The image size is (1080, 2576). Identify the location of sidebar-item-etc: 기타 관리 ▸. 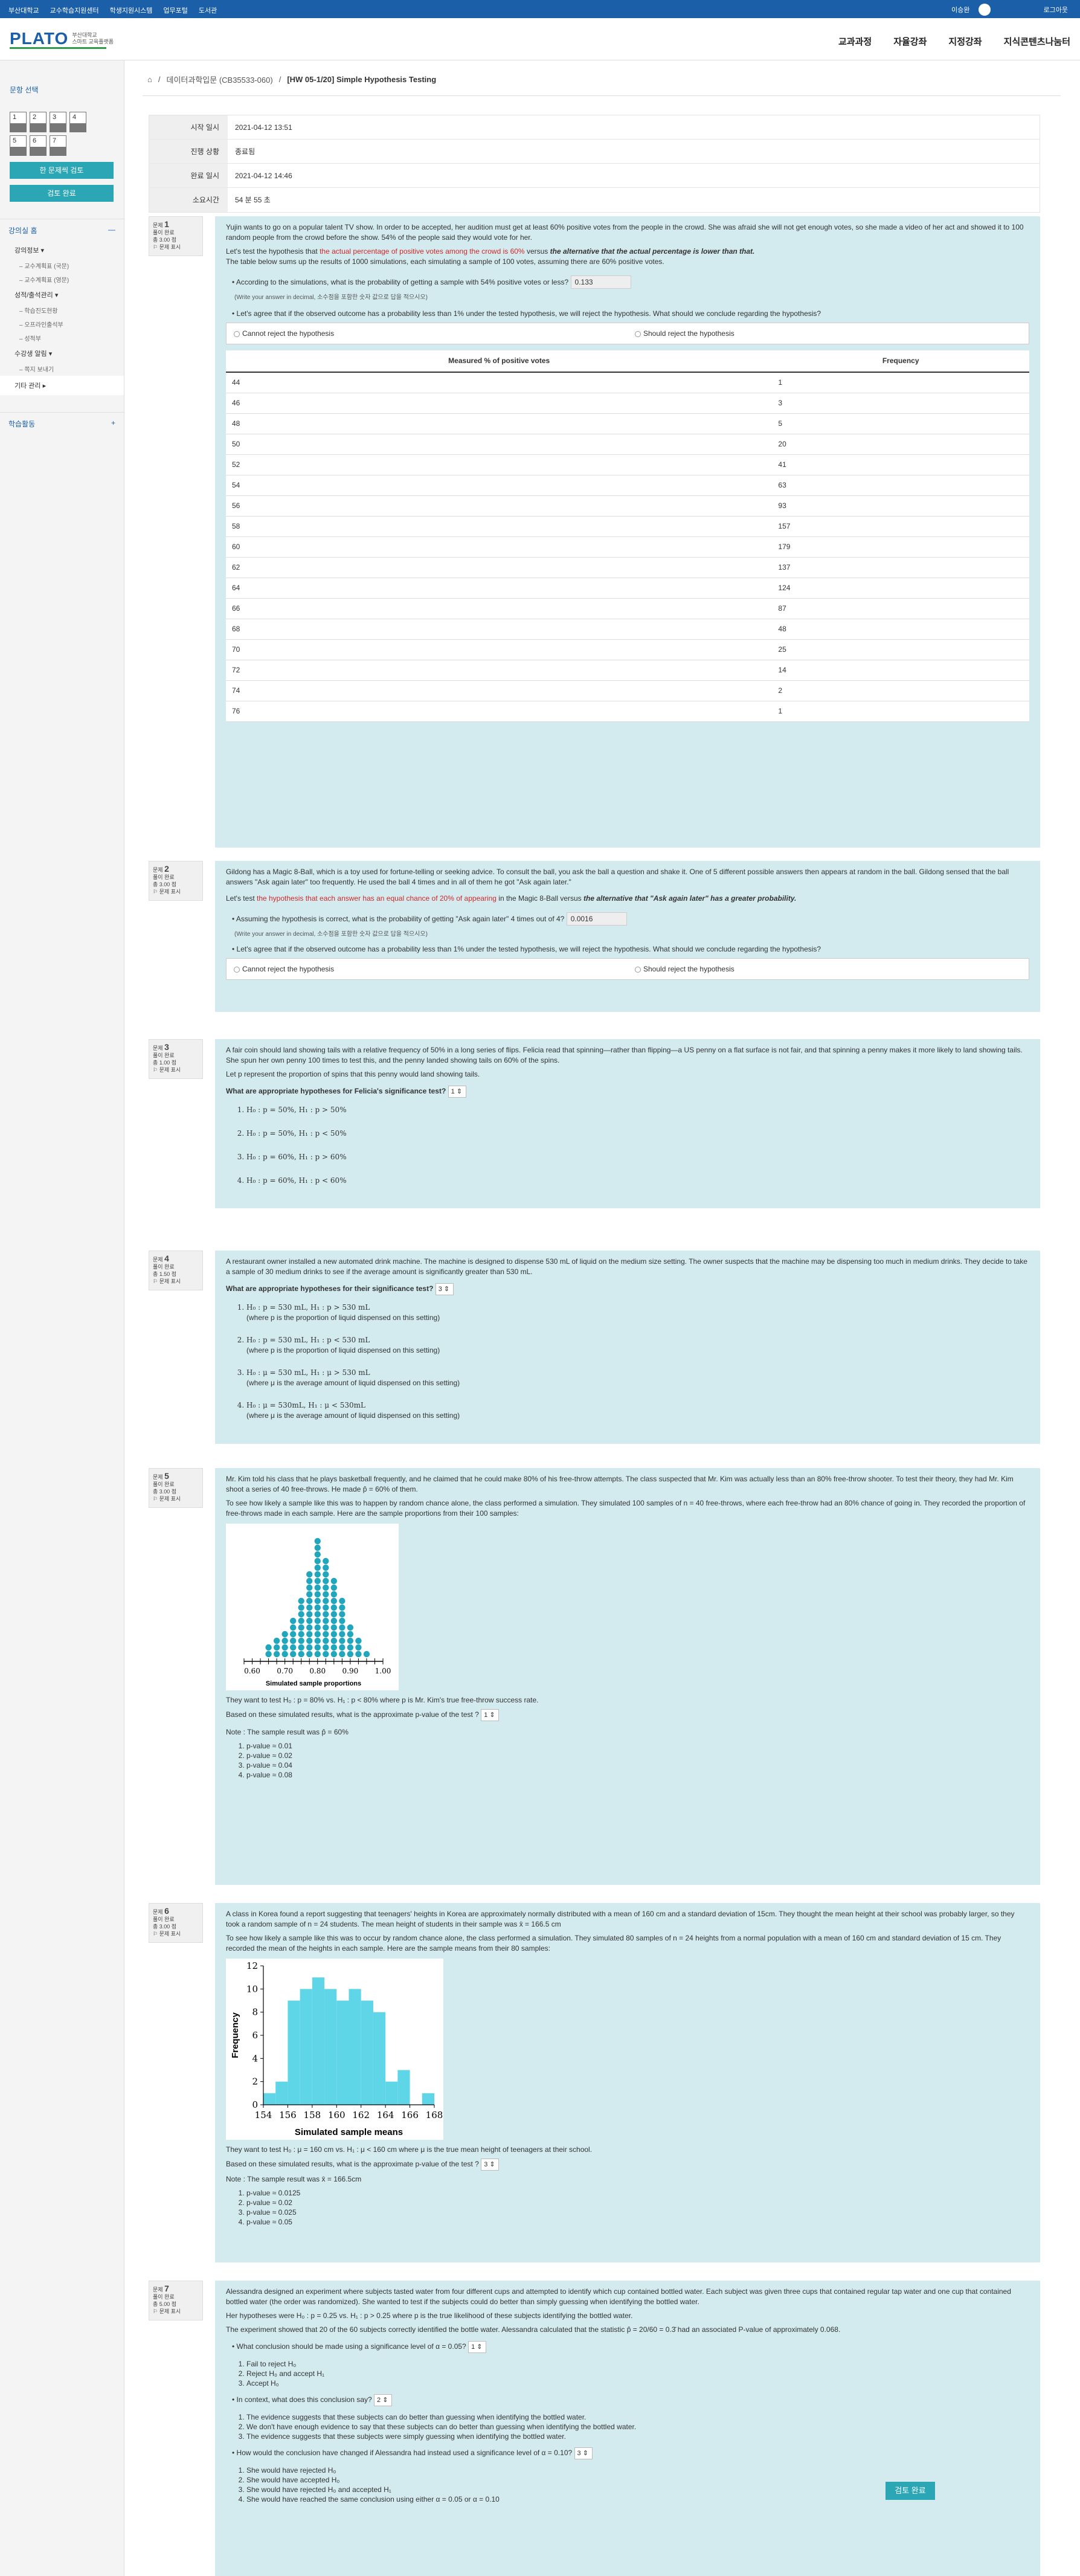
(62, 386).